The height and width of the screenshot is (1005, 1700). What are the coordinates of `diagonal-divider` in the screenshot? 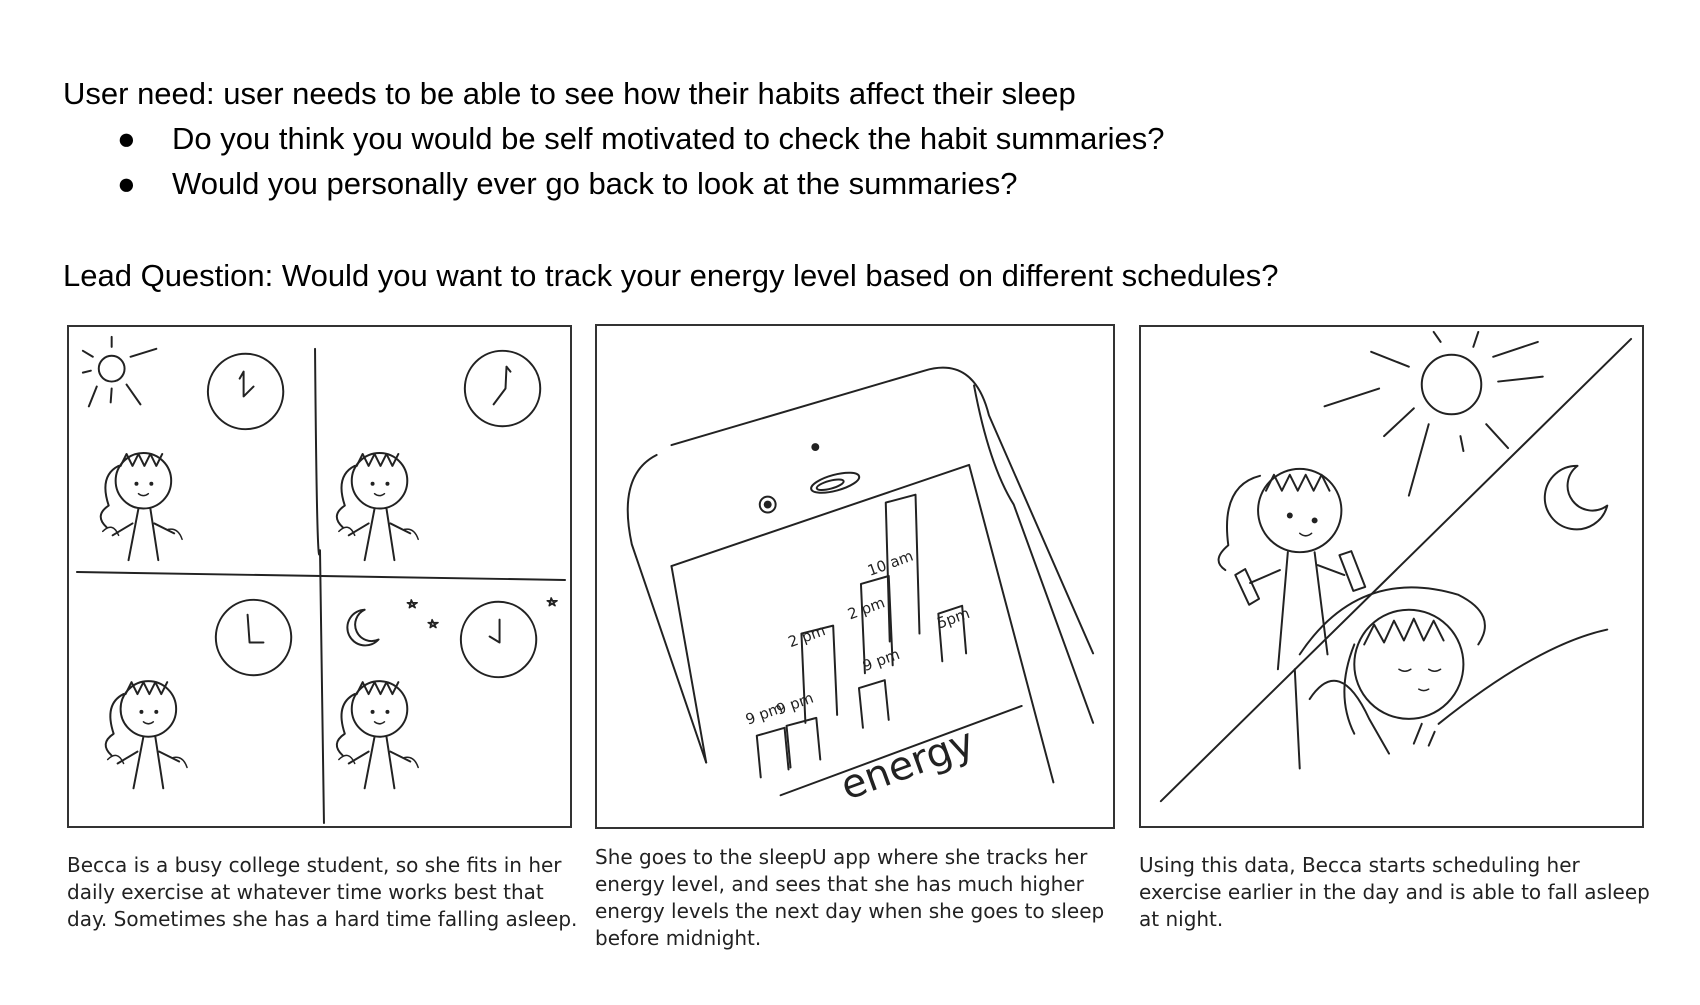 It's located at (1396, 570).